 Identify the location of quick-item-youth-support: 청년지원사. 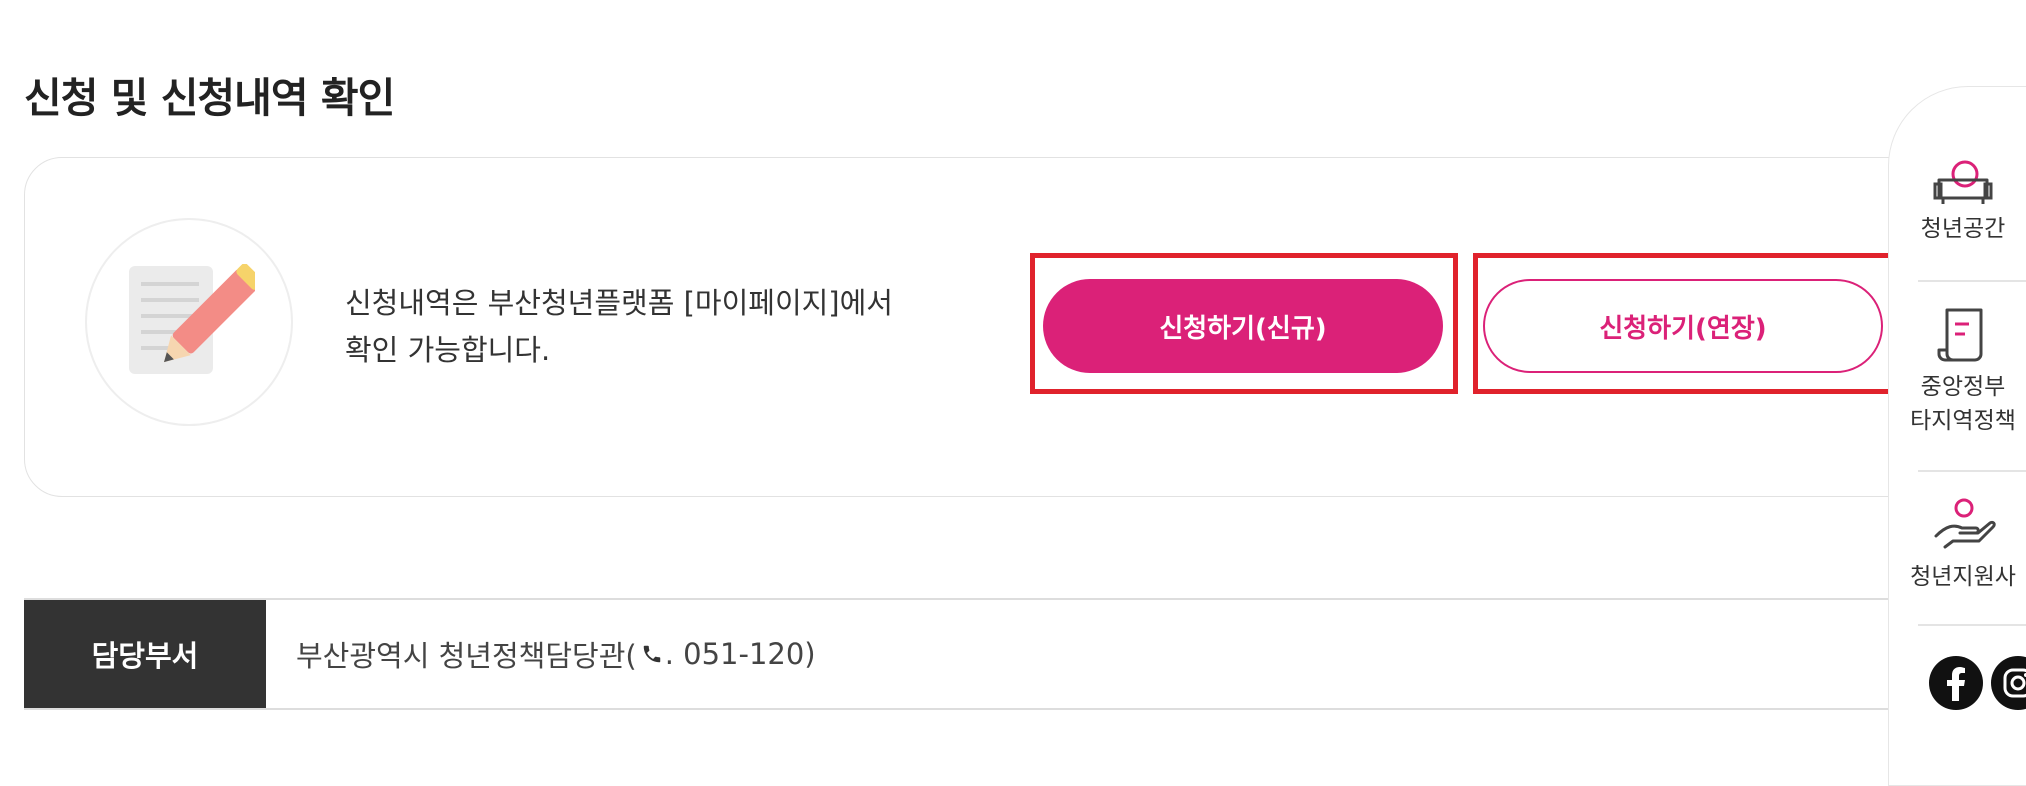
(1957, 545).